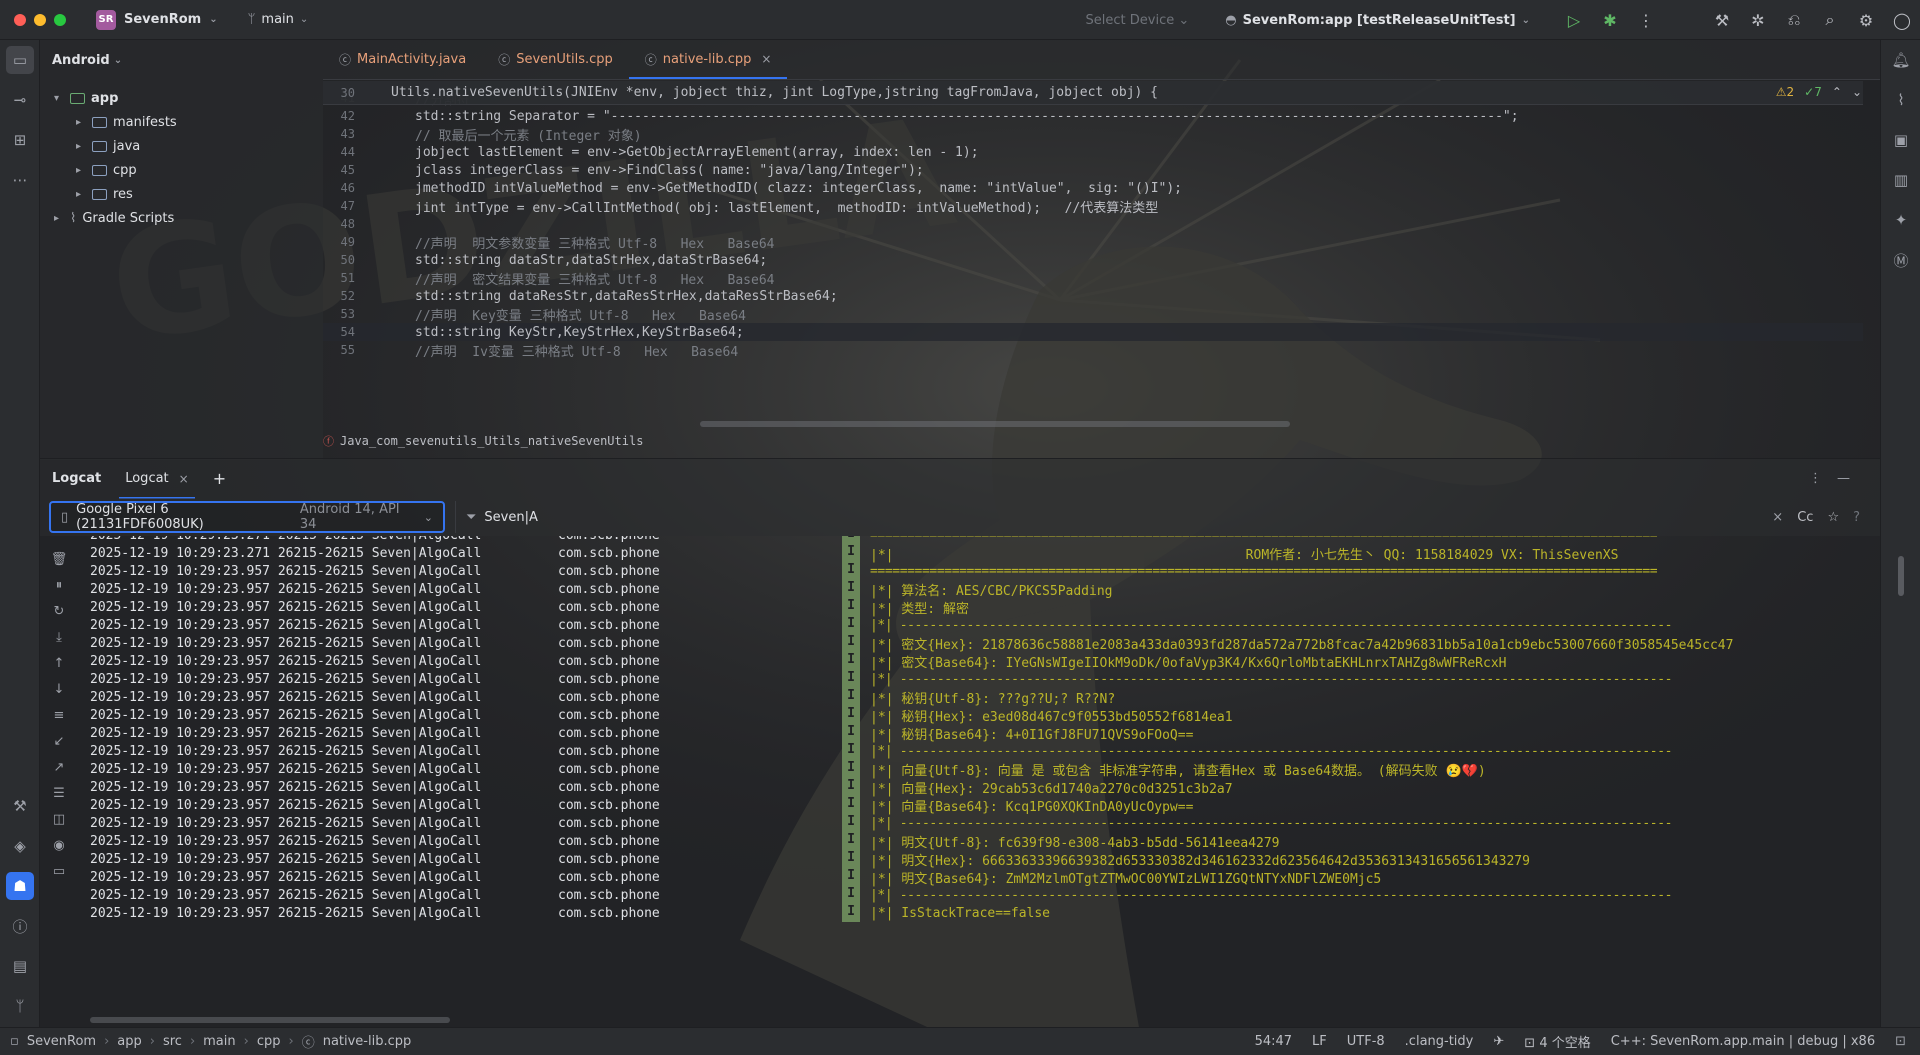  Describe the element at coordinates (708, 59) in the screenshot. I see `tab-native-lib: ⓒ native-lib.cpp ×` at that location.